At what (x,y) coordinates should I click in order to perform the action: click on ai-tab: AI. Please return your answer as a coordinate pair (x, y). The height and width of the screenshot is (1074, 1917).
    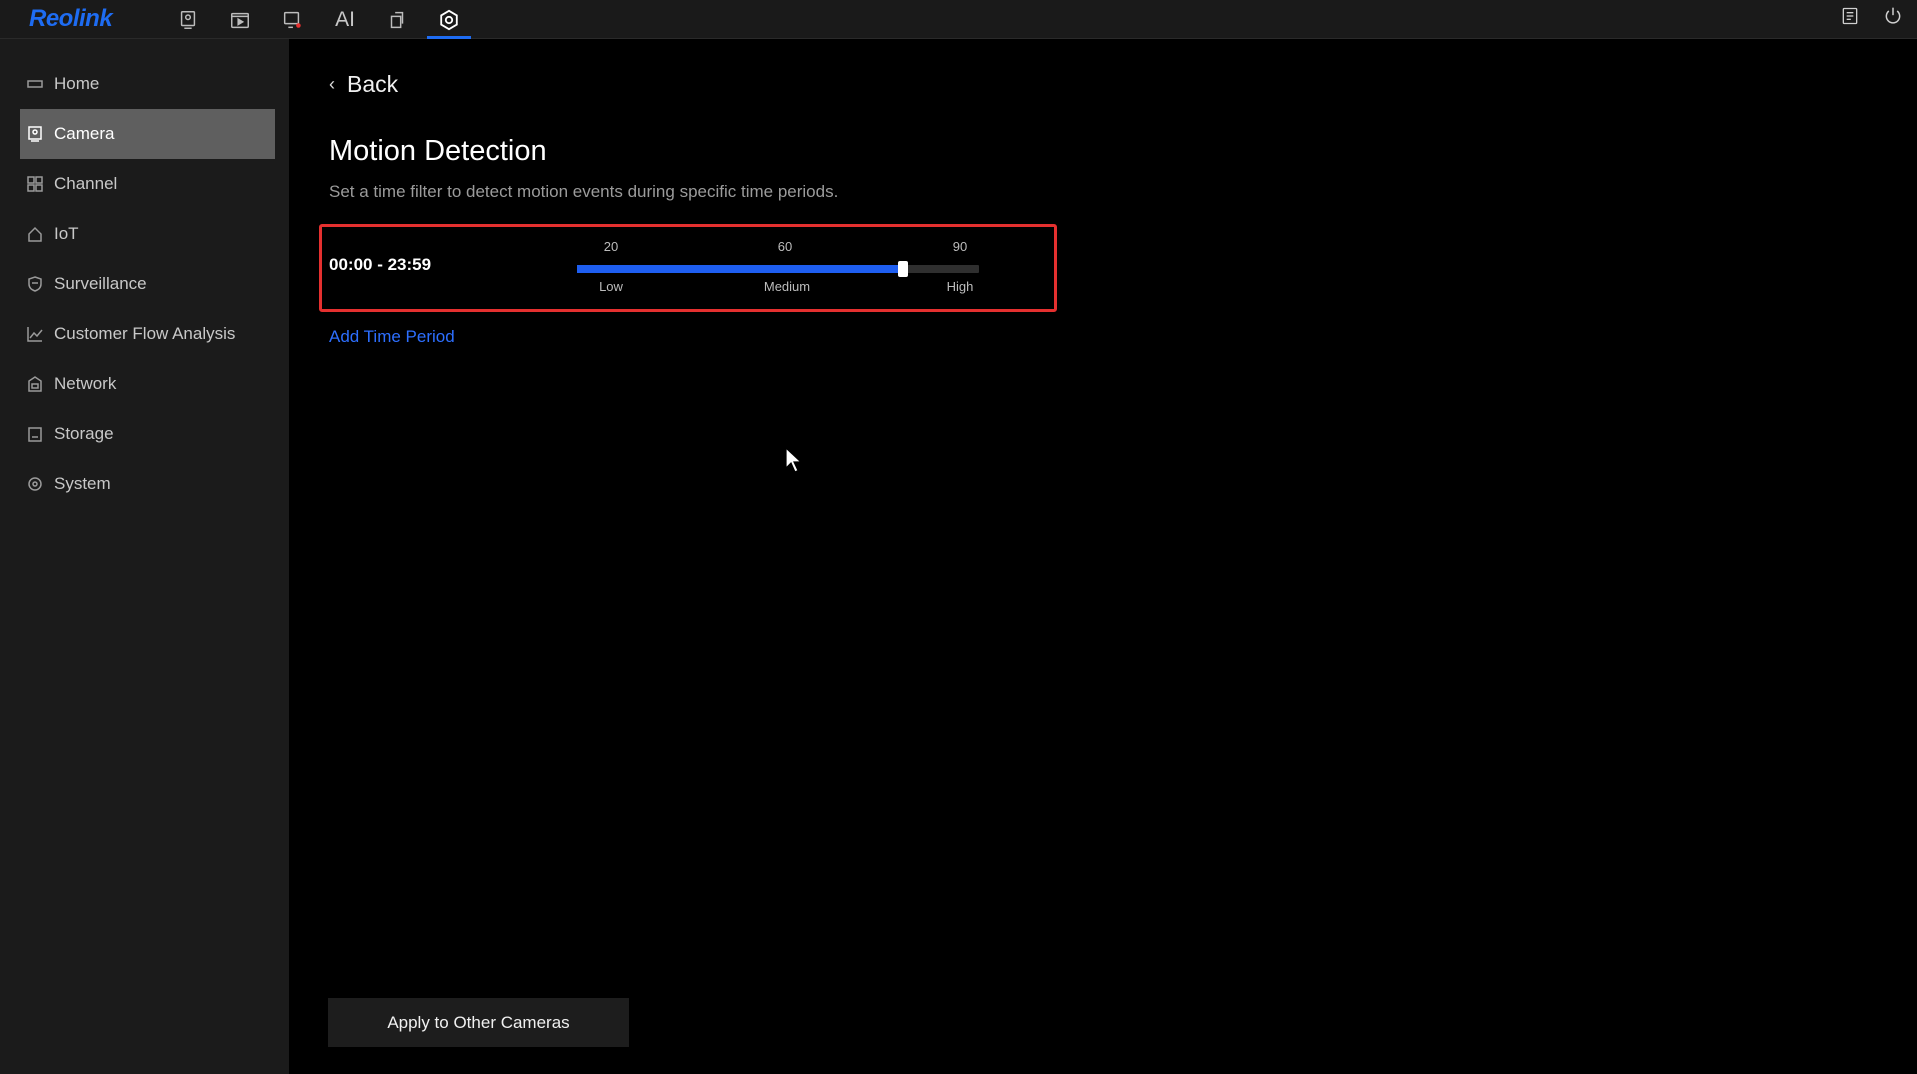
    Looking at the image, I should click on (345, 19).